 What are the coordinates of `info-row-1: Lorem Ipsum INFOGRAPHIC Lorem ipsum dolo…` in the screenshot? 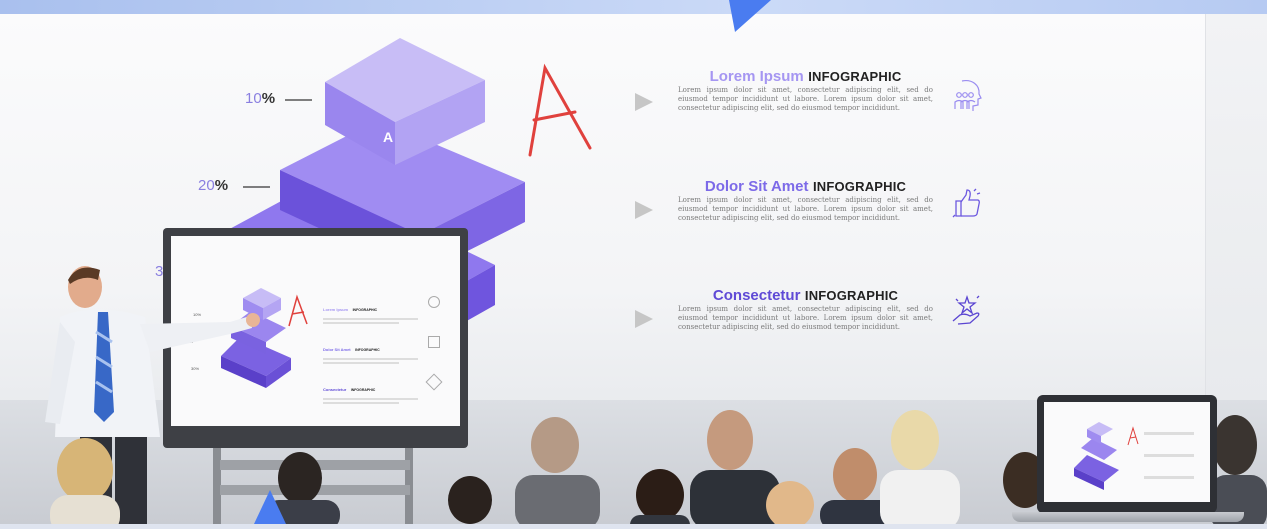 It's located at (805, 90).